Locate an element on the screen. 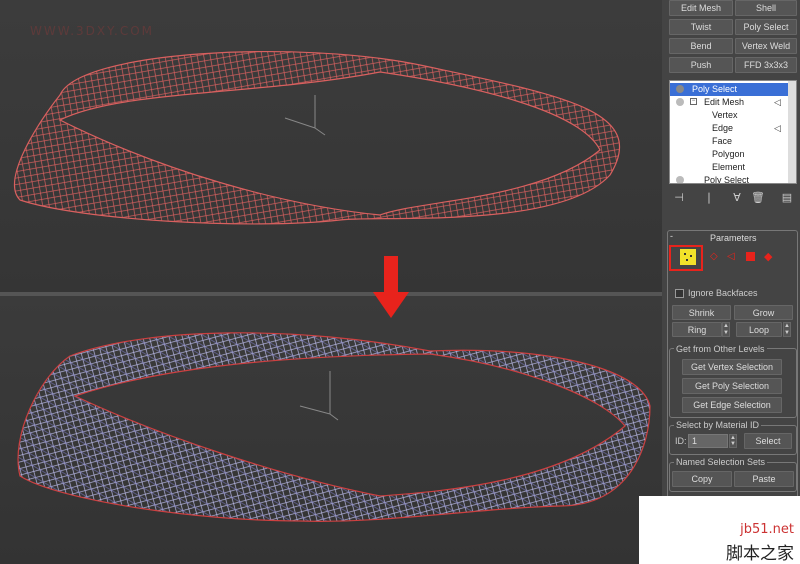  stack-item-element: Element is located at coordinates (729, 167).